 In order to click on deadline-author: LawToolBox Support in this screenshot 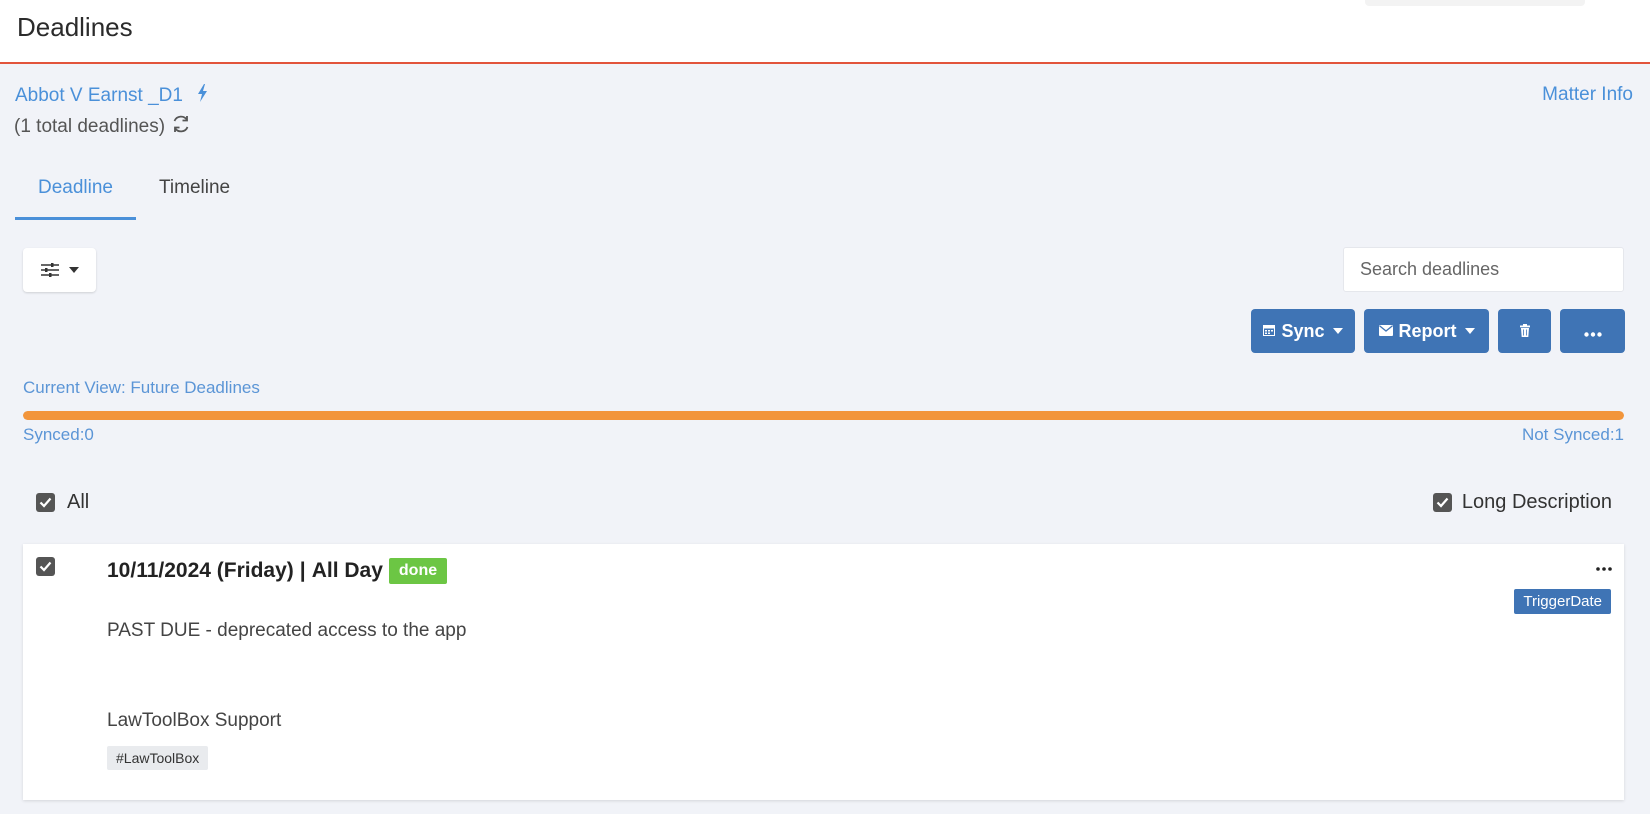, I will do `click(194, 720)`.